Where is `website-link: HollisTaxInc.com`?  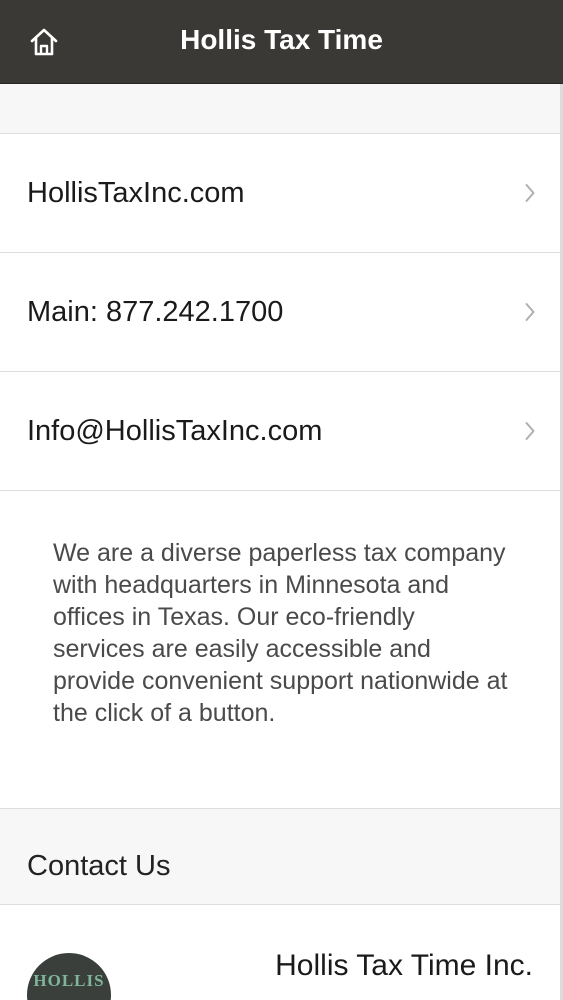
website-link: HollisTaxInc.com is located at coordinates (281, 193).